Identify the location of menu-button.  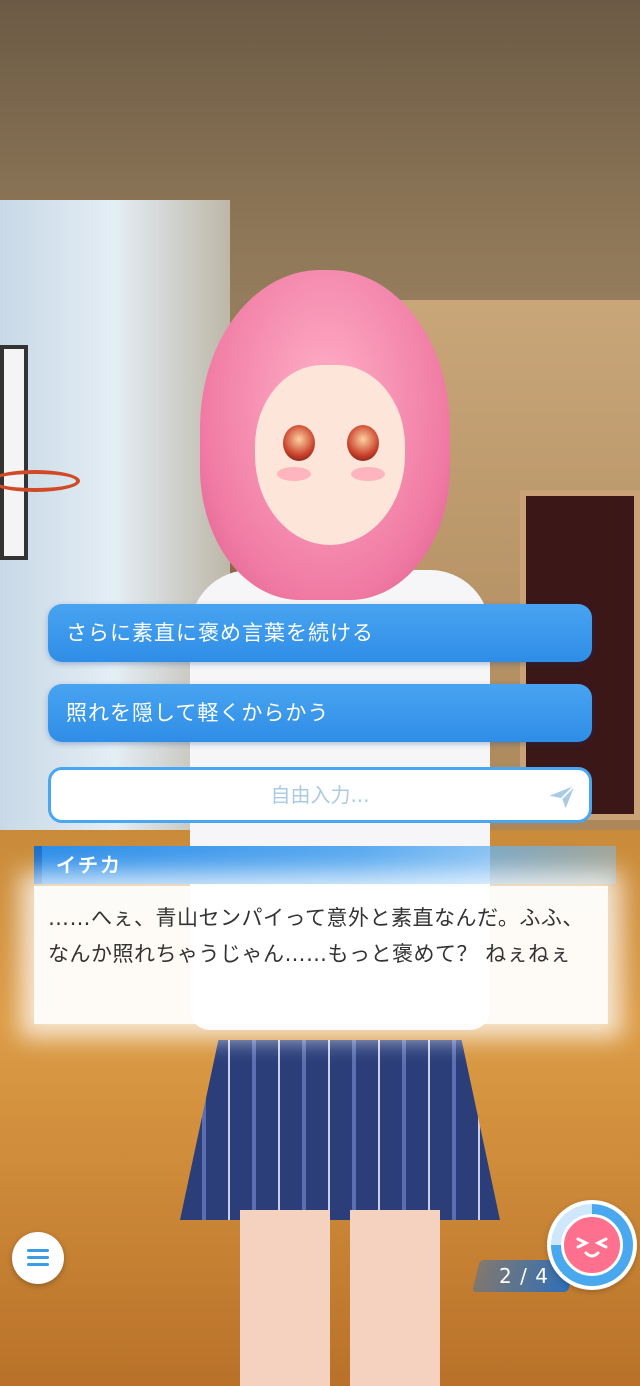
(38, 1258).